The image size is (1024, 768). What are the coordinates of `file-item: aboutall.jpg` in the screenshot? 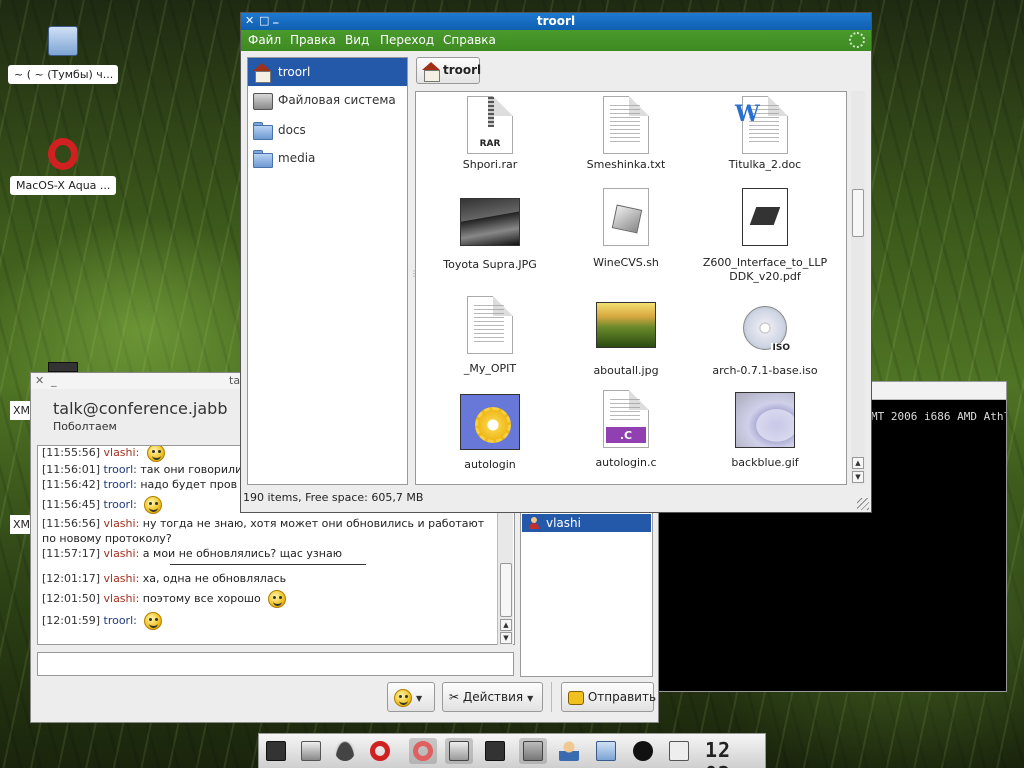 It's located at (626, 340).